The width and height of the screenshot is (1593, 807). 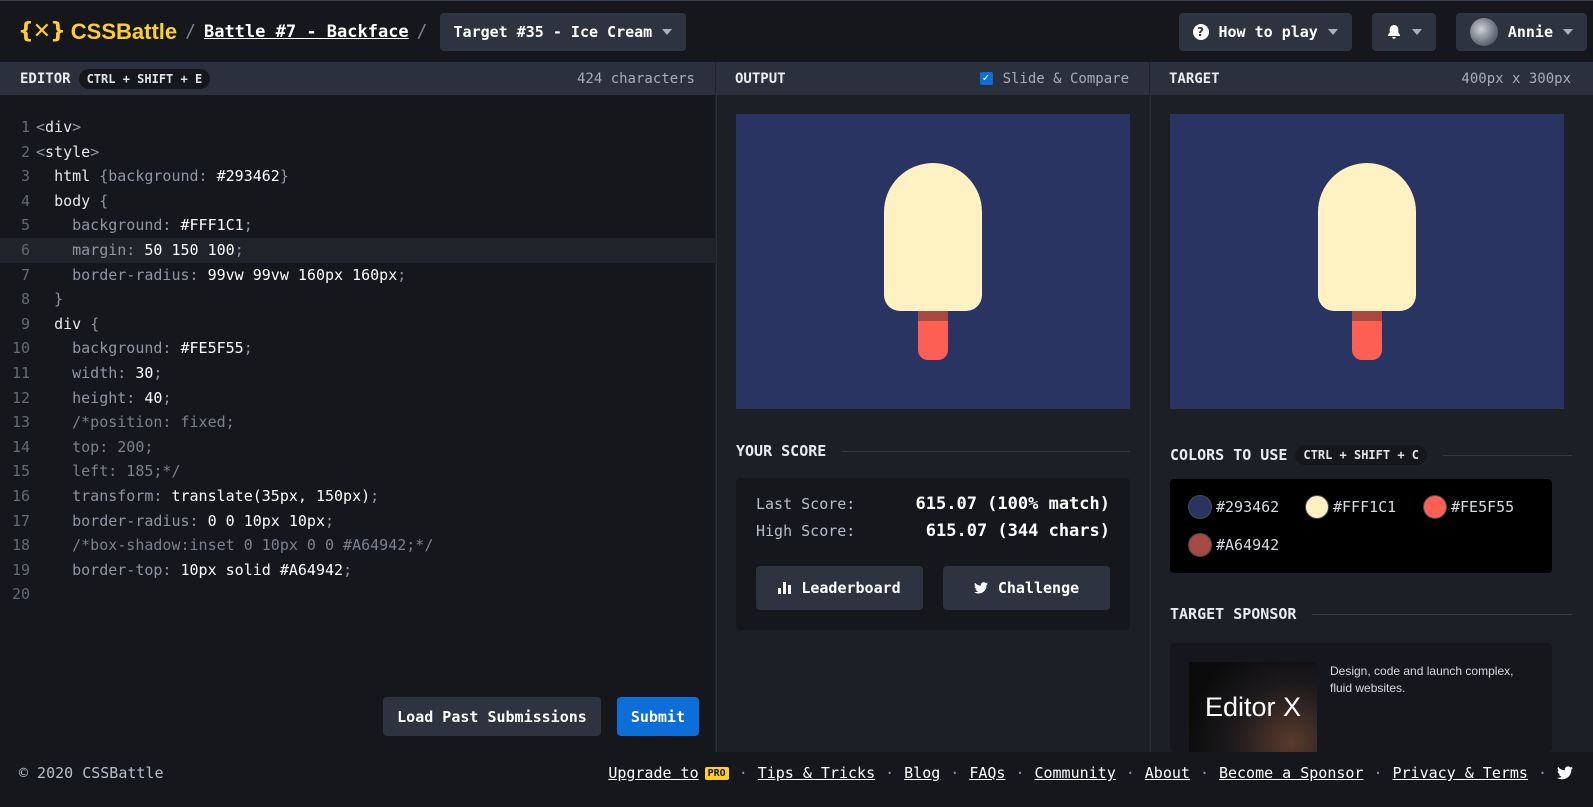 What do you see at coordinates (1026, 588) in the screenshot?
I see `challenge-button: Challenge` at bounding box center [1026, 588].